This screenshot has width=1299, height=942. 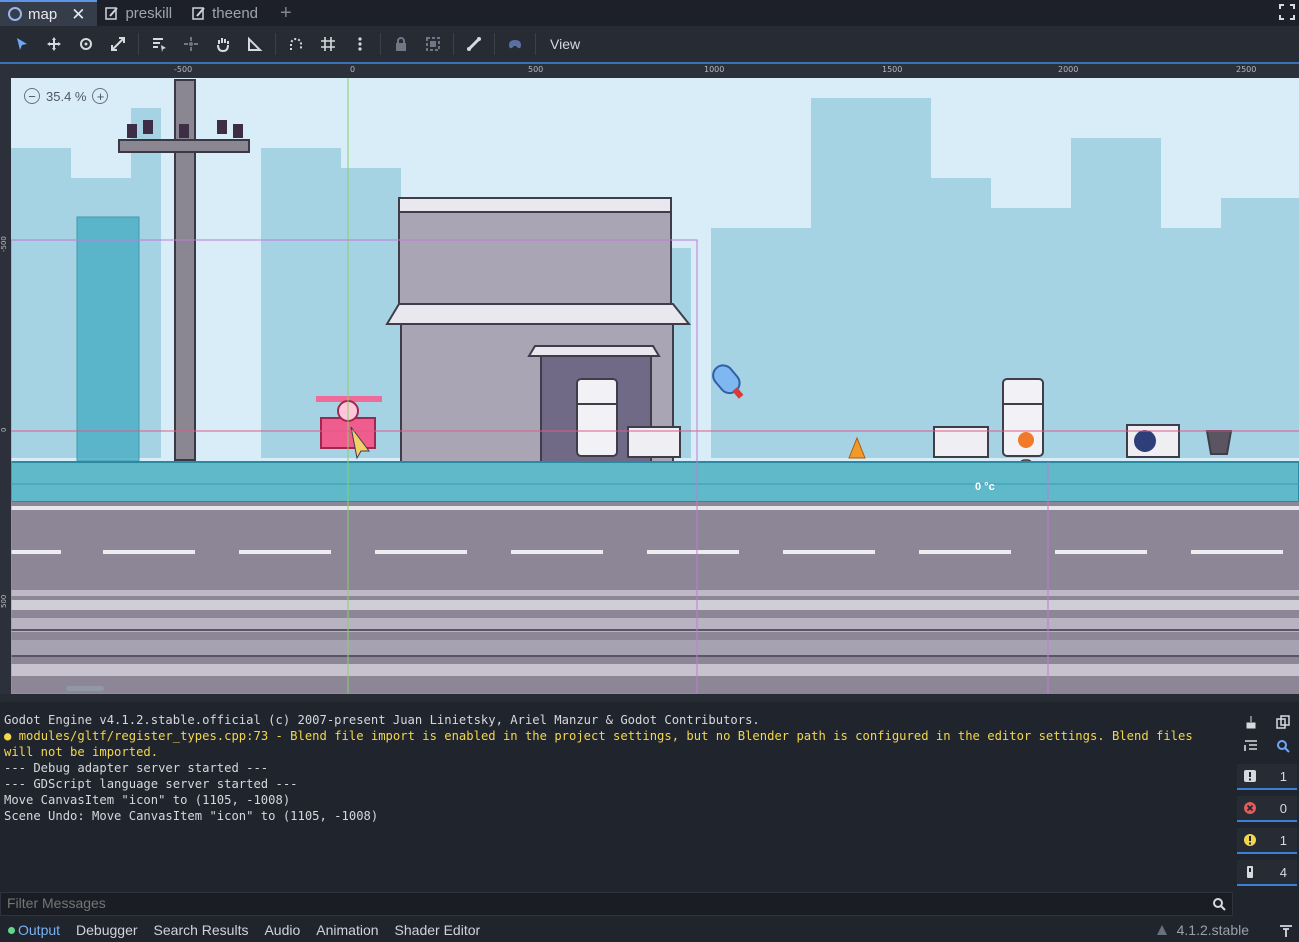 I want to click on gamepad-icon, so click(x=515, y=44).